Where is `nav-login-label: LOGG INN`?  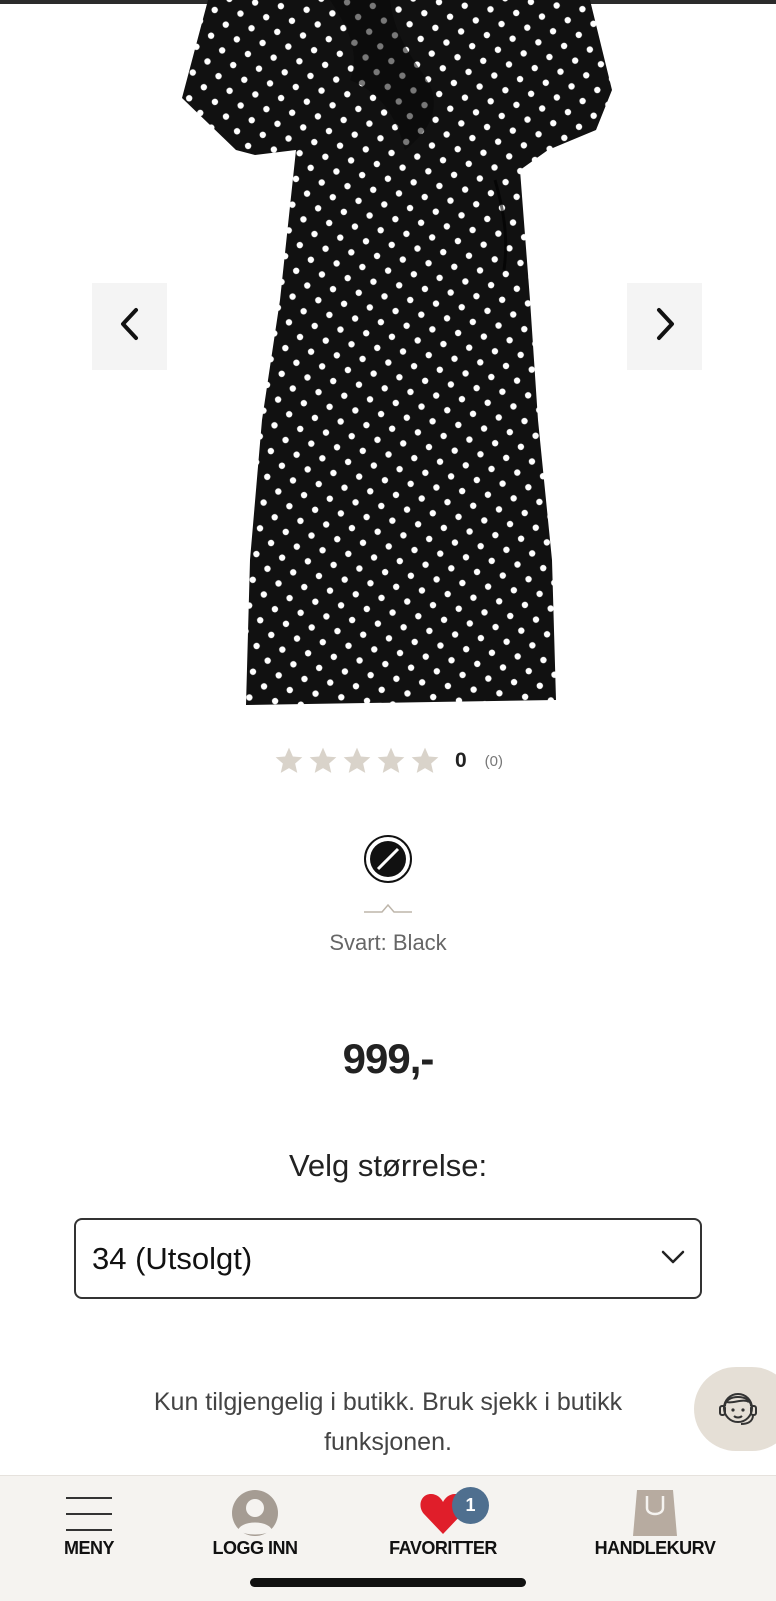
nav-login-label: LOGG INN is located at coordinates (255, 1548).